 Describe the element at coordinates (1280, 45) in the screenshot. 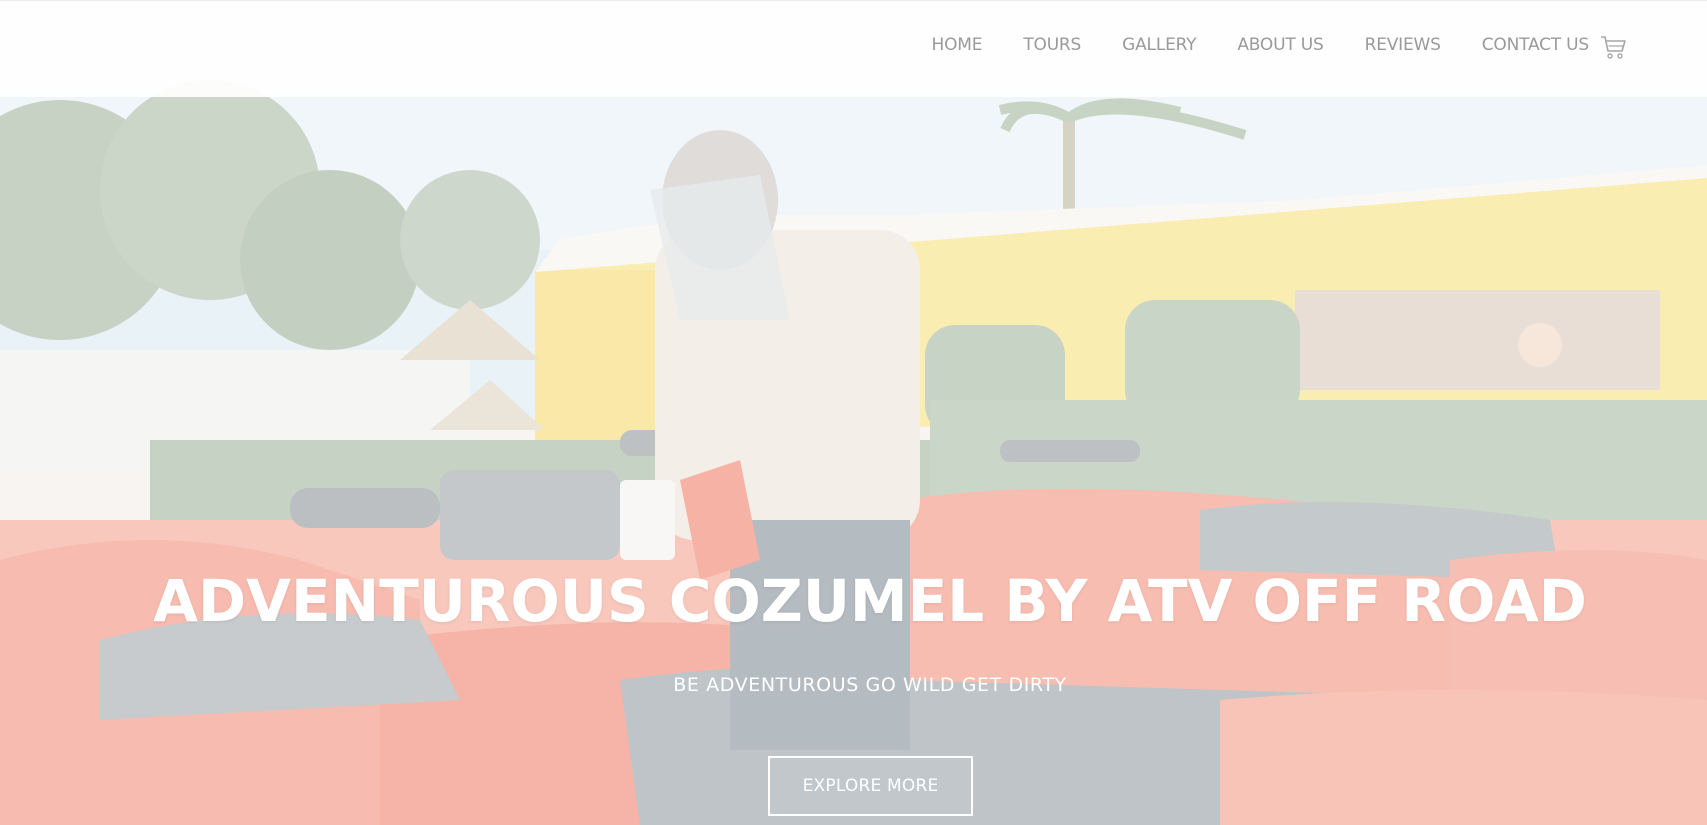

I see `nav-about-us: ABOUT US` at that location.